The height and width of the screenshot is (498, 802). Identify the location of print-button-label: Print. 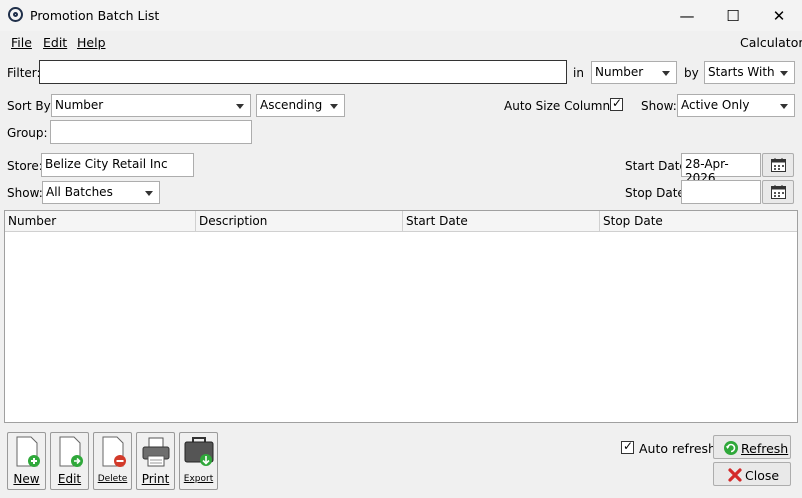
(155, 479).